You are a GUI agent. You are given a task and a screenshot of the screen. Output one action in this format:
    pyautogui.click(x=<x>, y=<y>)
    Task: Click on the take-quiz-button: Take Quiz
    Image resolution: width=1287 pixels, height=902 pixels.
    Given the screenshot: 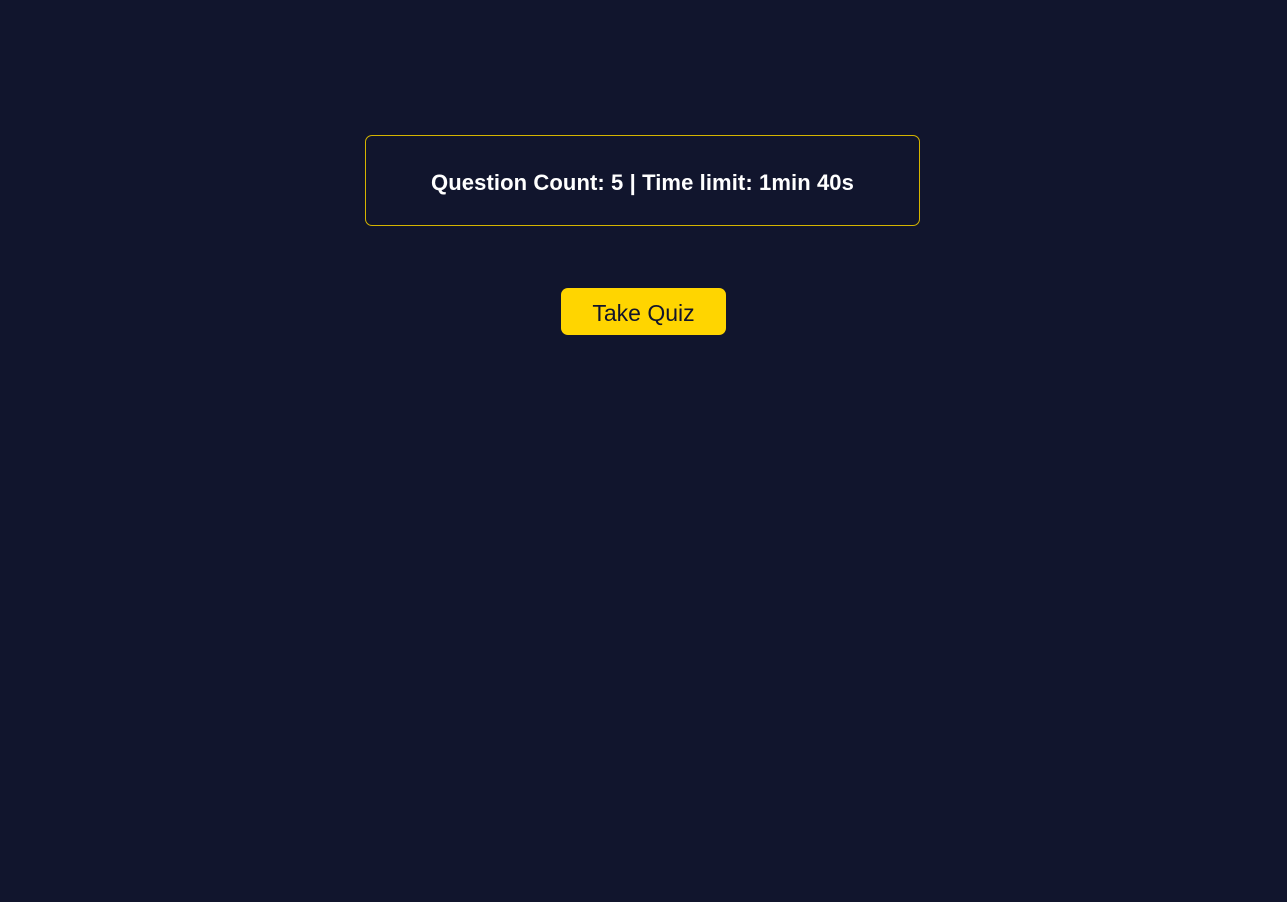 What is the action you would take?
    pyautogui.click(x=643, y=311)
    